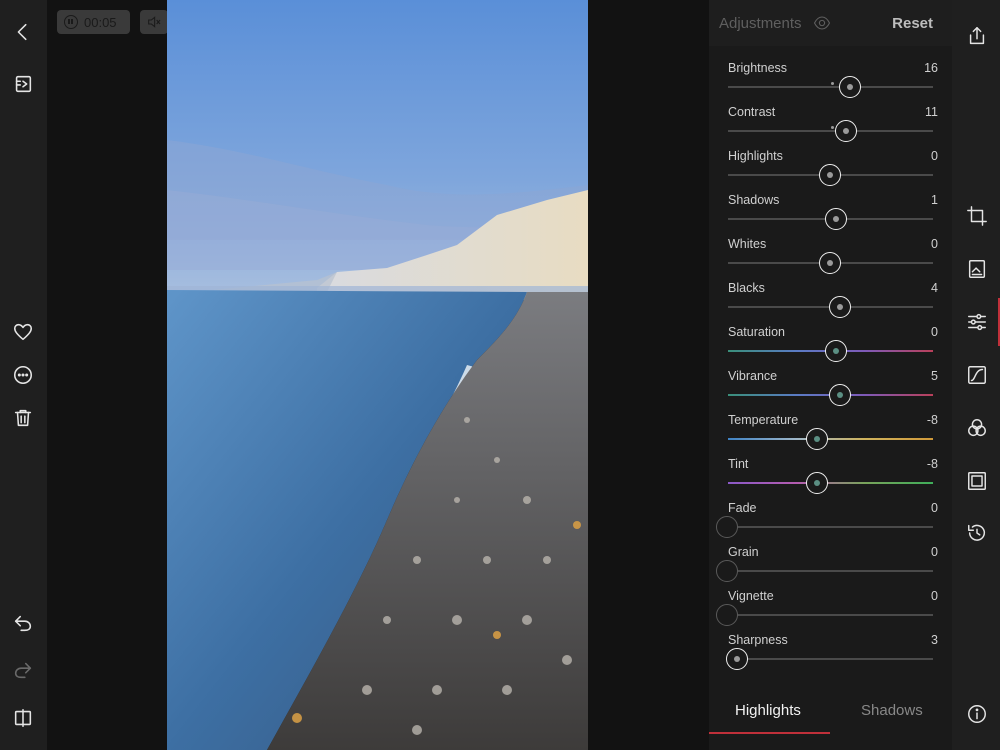 The width and height of the screenshot is (1000, 750). I want to click on mute-button, so click(154, 22).